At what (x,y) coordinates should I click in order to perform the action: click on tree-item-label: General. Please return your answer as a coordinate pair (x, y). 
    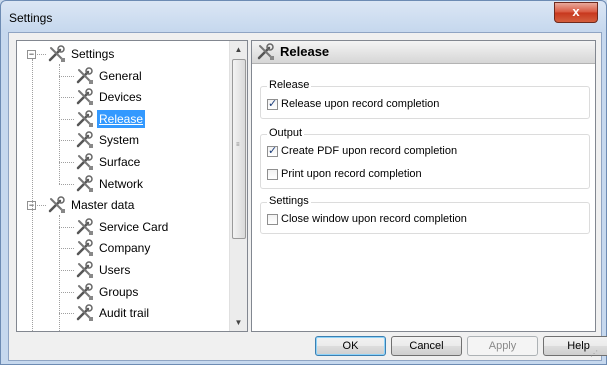
    Looking at the image, I should click on (120, 75).